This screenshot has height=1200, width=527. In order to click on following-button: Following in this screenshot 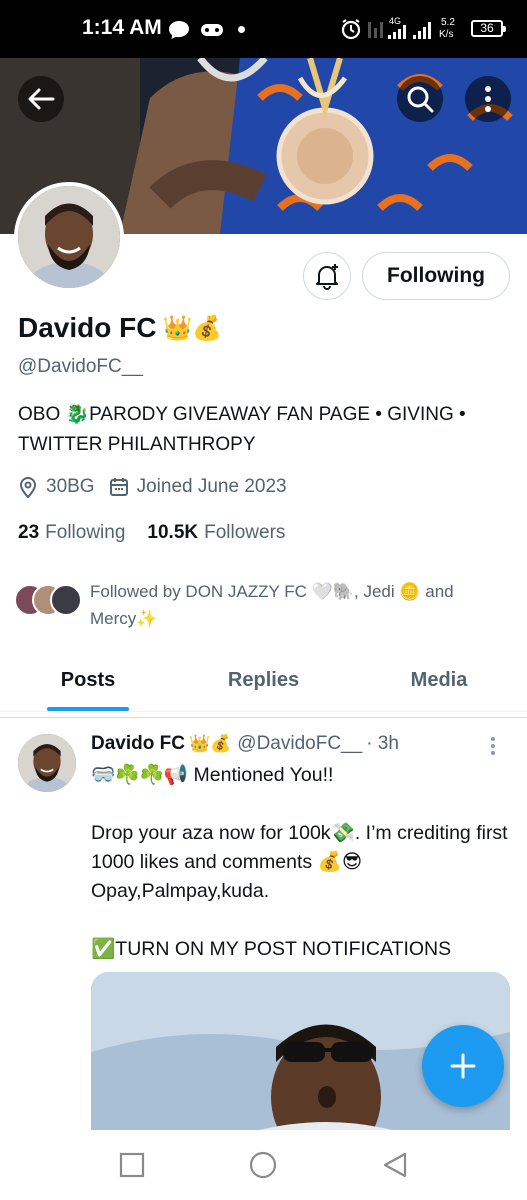, I will do `click(436, 276)`.